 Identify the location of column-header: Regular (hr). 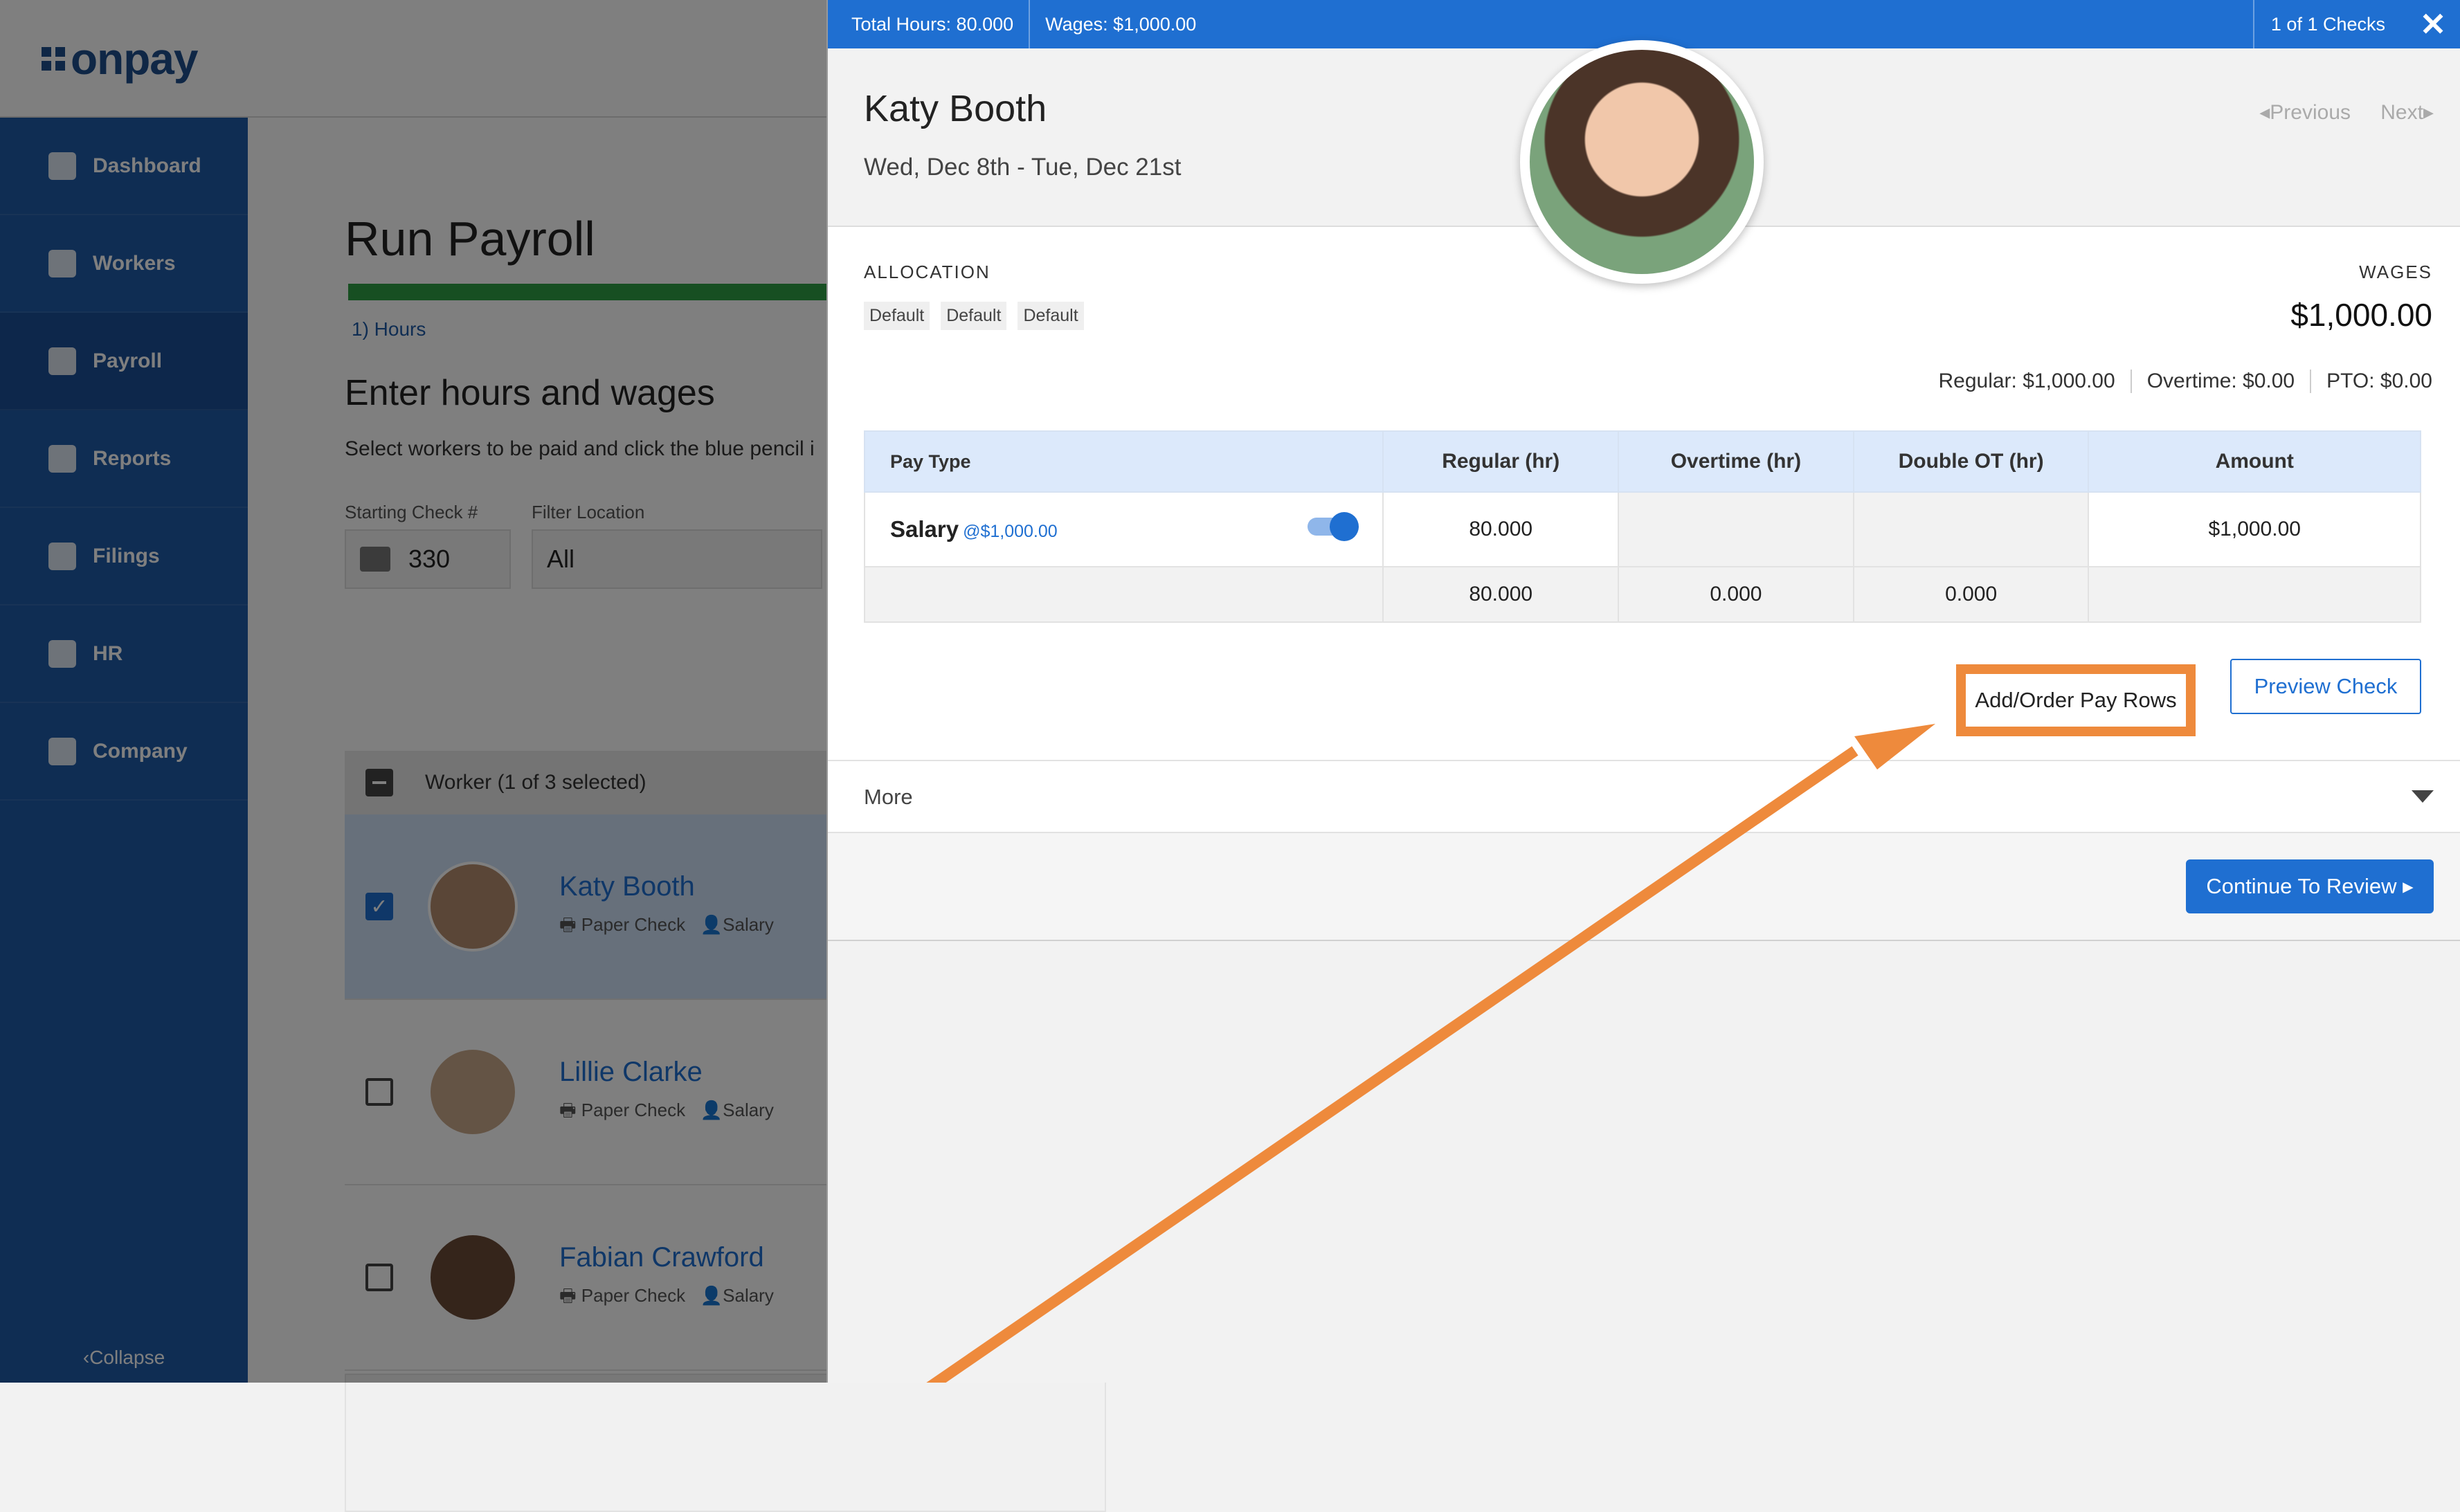
(1501, 461).